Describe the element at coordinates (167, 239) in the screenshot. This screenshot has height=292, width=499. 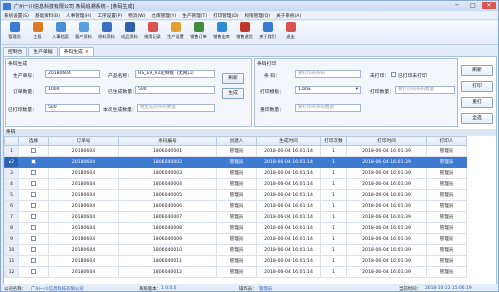
I see `table-cell: 1806040009` at that location.